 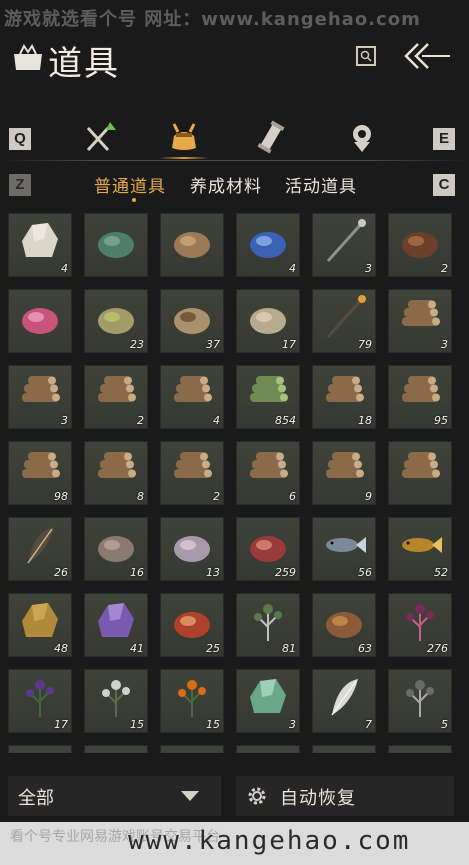 I want to click on item-slot: 79, so click(x=344, y=321).